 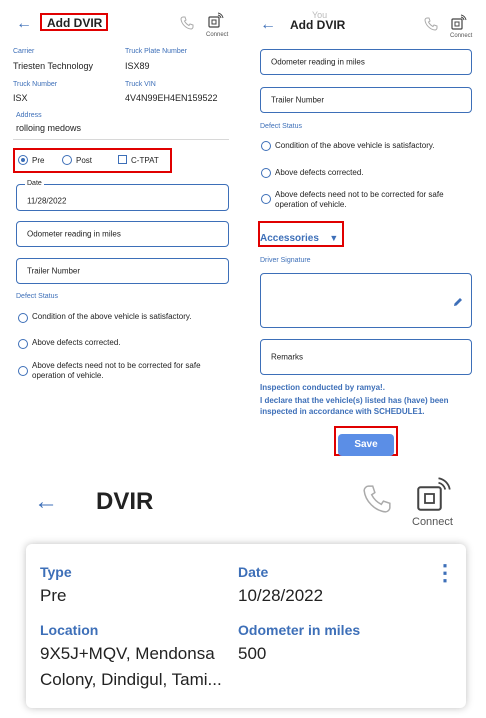 What do you see at coordinates (366, 357) in the screenshot?
I see `remarks-input: Remarks` at bounding box center [366, 357].